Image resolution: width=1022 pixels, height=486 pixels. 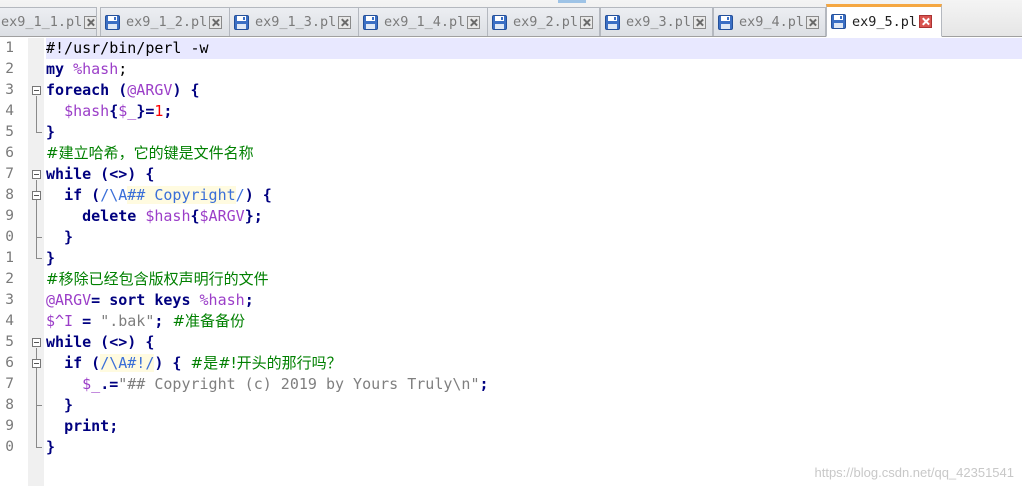 What do you see at coordinates (127, 363) in the screenshot?
I see `regex: /\A#!/` at bounding box center [127, 363].